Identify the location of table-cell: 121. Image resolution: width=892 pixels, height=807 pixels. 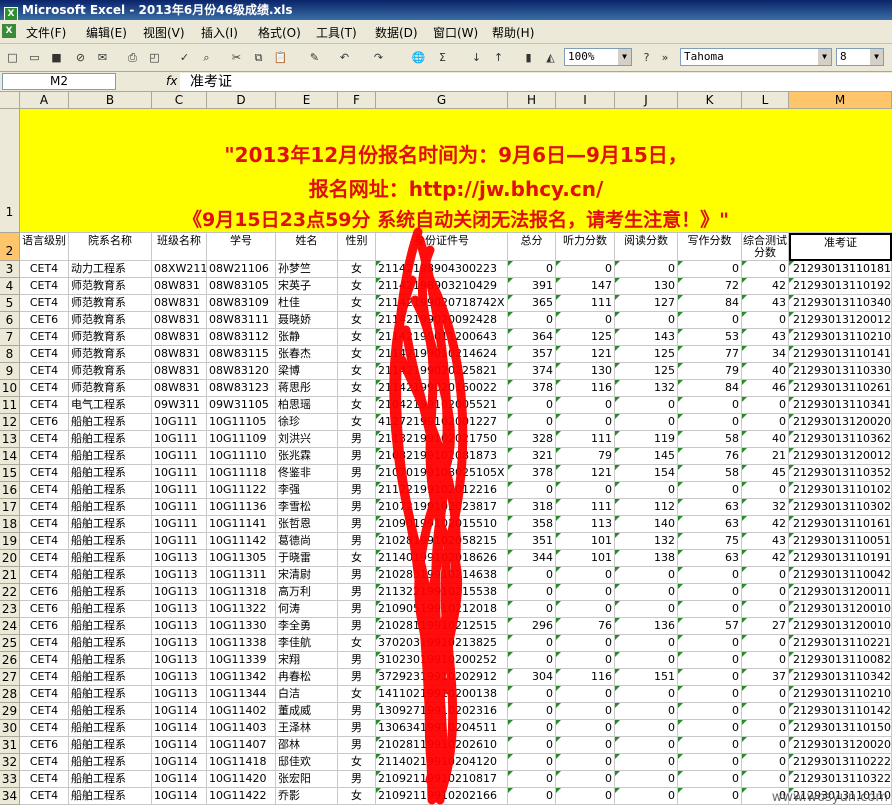
(585, 354).